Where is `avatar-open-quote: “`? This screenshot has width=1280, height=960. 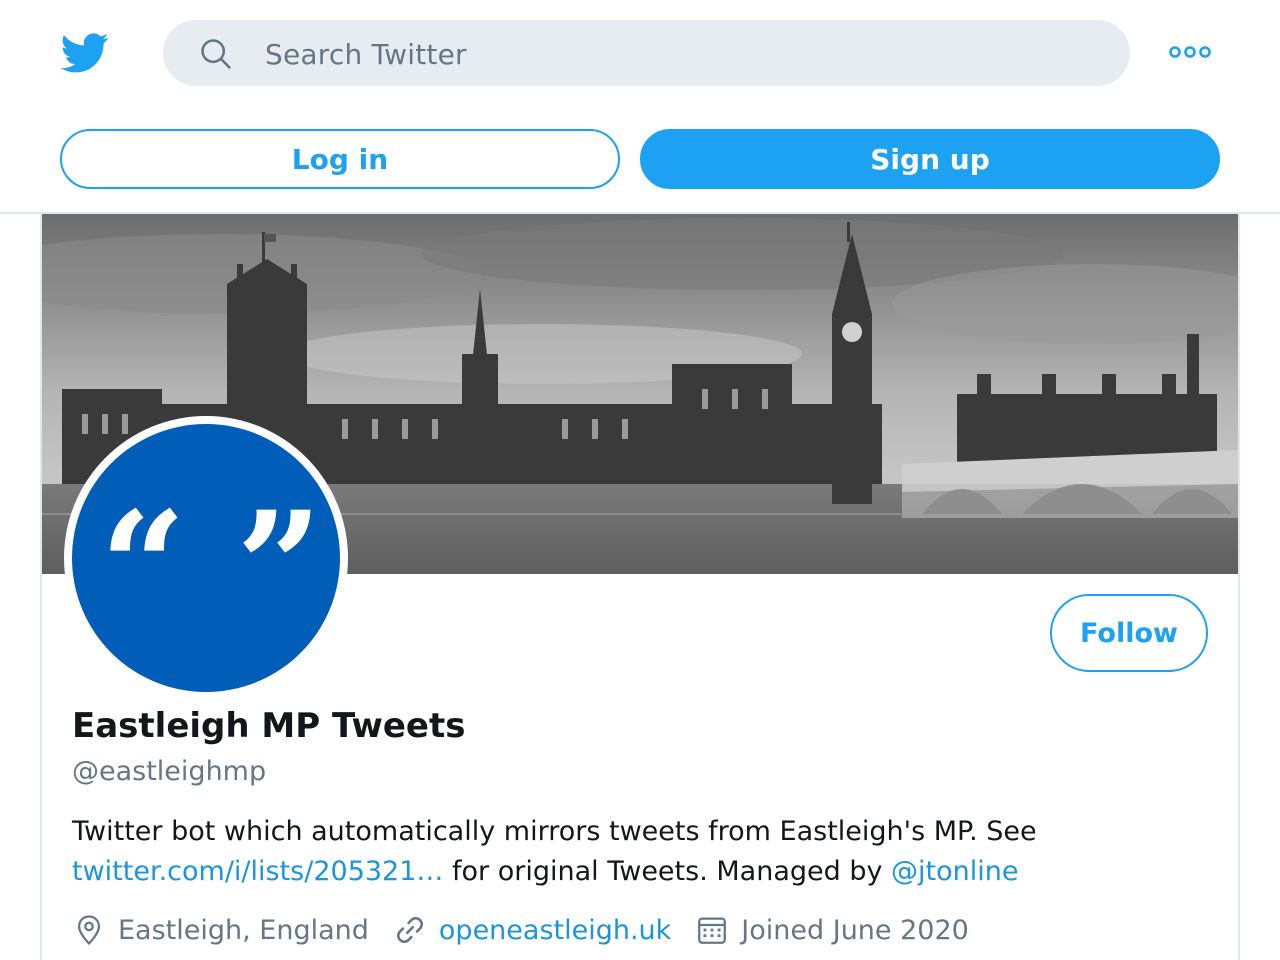 avatar-open-quote: “ is located at coordinates (143, 567).